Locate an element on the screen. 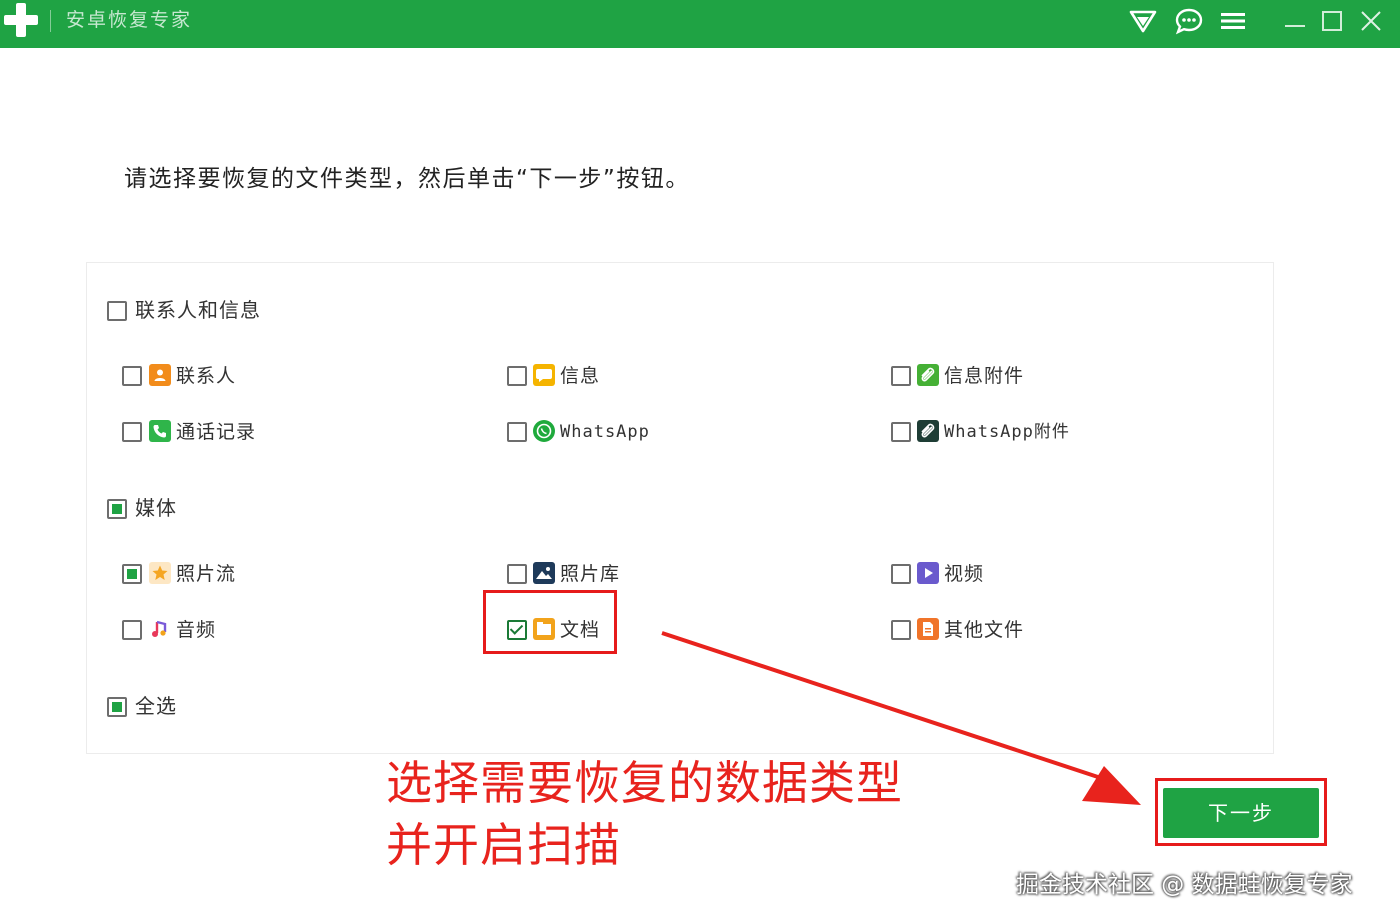 The height and width of the screenshot is (924, 1400). title-separator is located at coordinates (50, 21).